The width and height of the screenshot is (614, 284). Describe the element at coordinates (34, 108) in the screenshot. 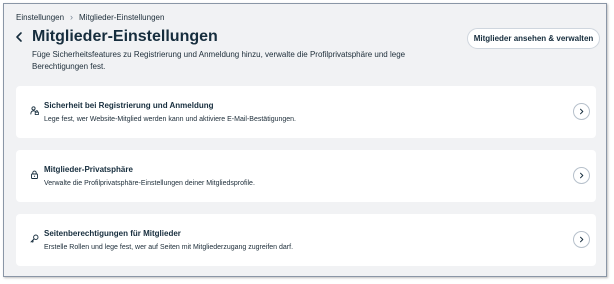

I see `user-lock-icon` at that location.